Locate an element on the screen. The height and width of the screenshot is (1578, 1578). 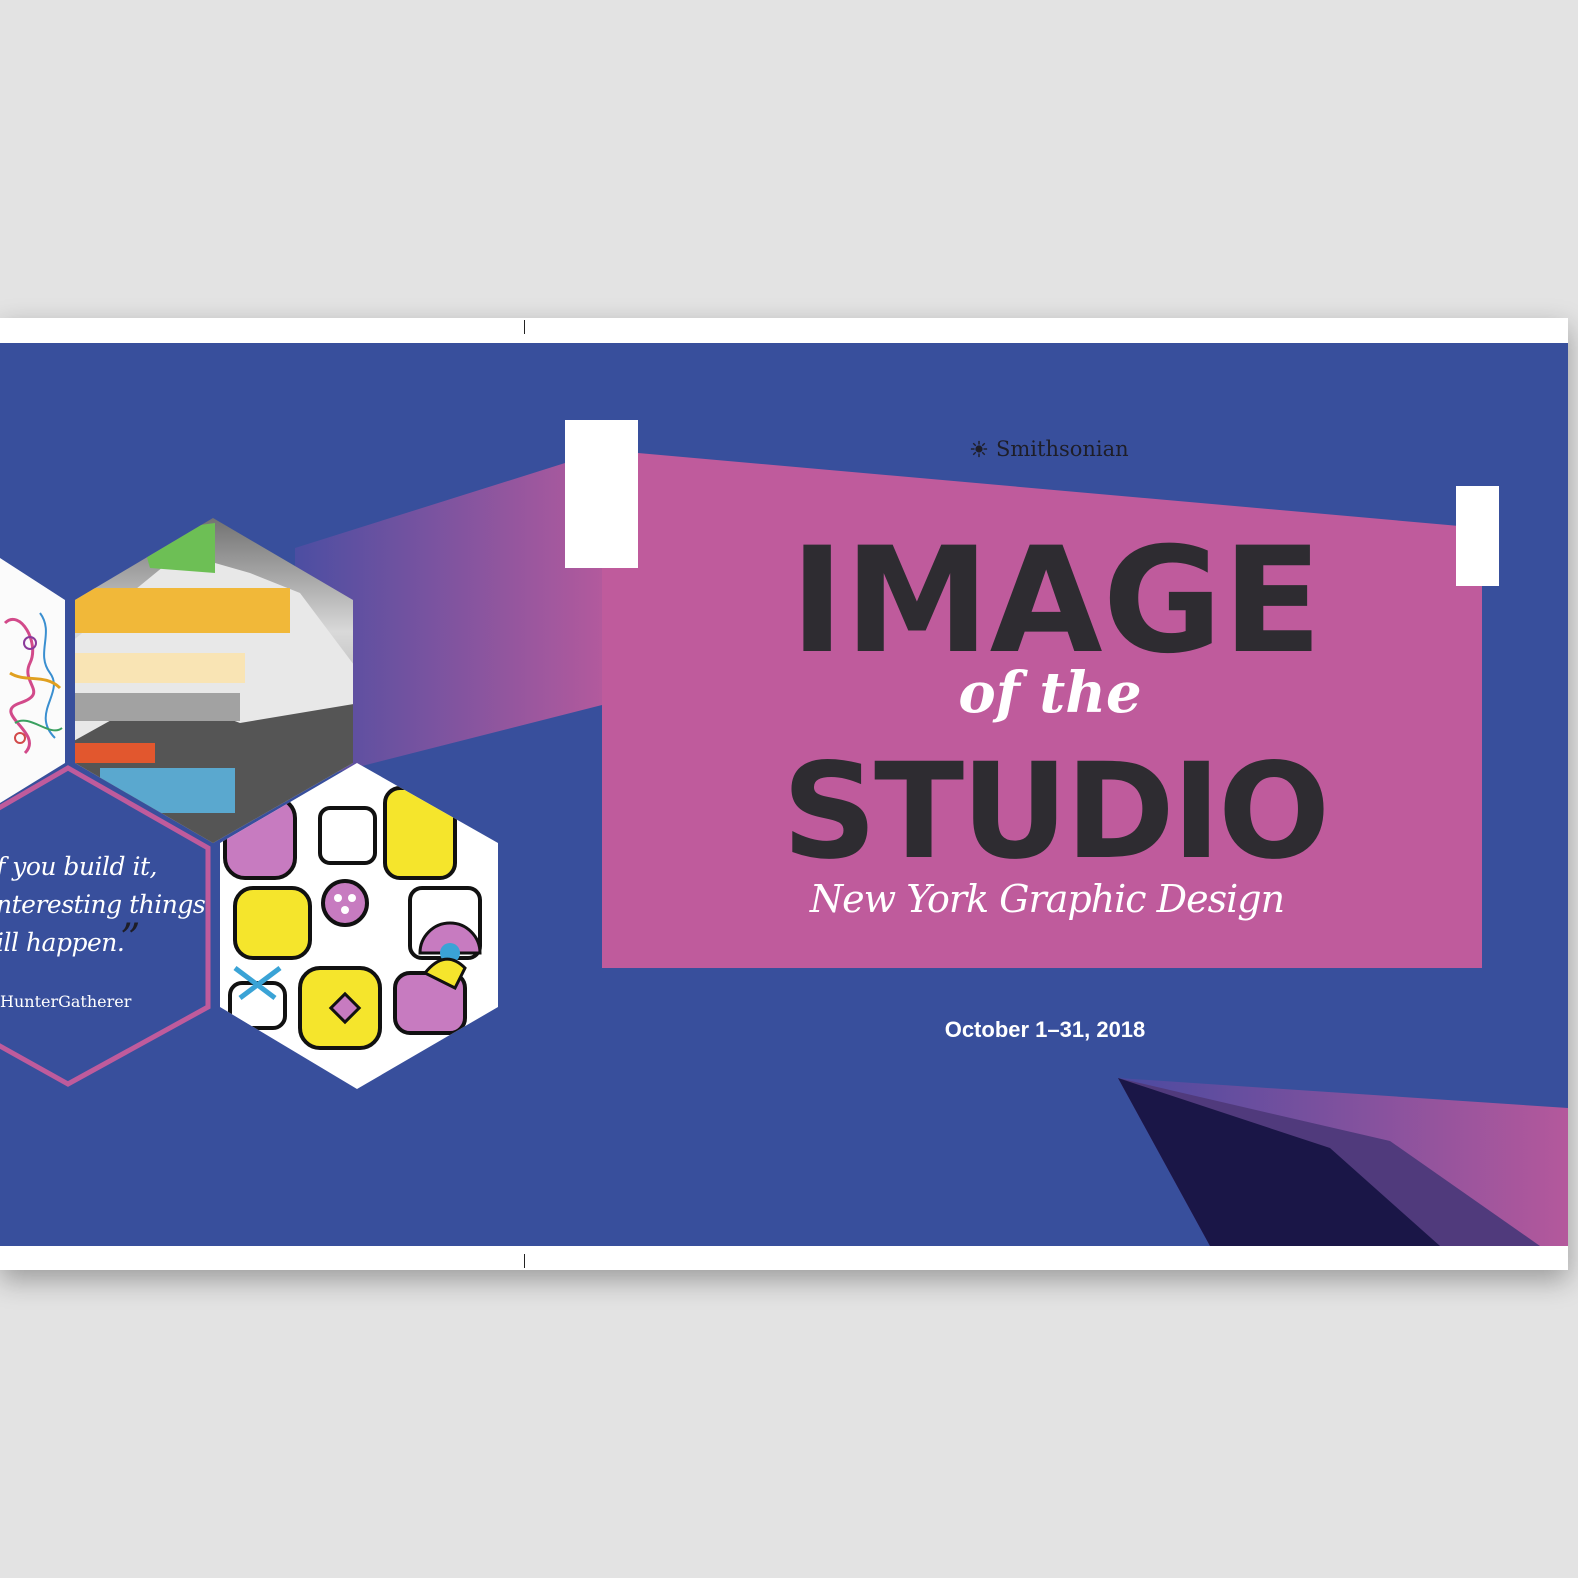
smithsonian-logo: Smithsonian is located at coordinates (1049, 449).